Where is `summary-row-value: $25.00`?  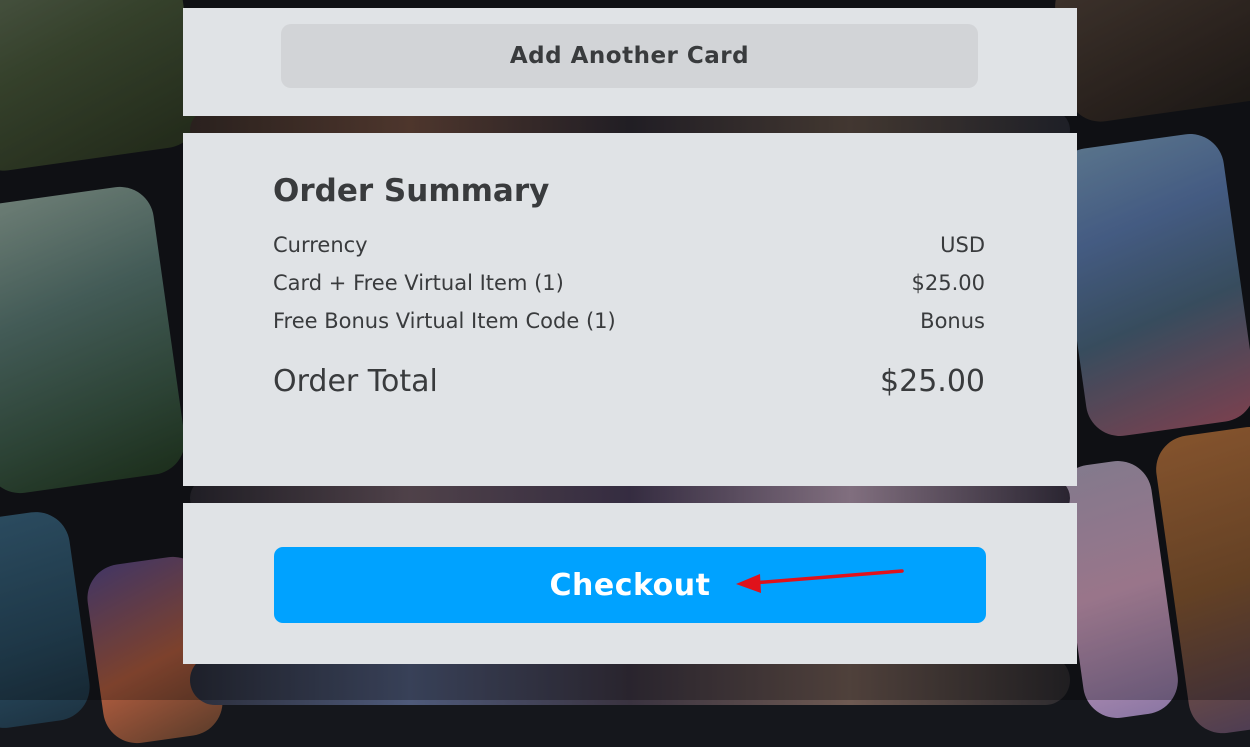 summary-row-value: $25.00 is located at coordinates (948, 283).